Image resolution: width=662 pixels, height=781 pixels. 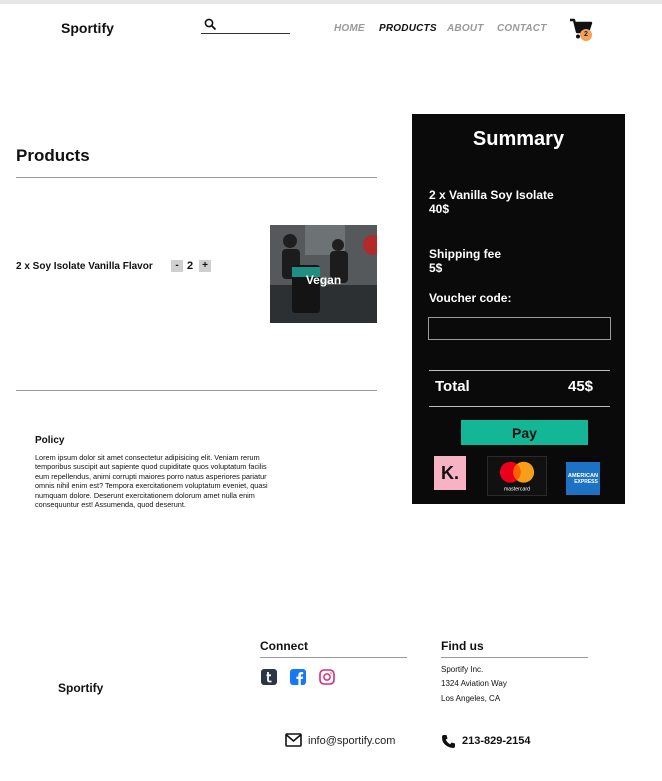 I want to click on search-icon, so click(x=210, y=24).